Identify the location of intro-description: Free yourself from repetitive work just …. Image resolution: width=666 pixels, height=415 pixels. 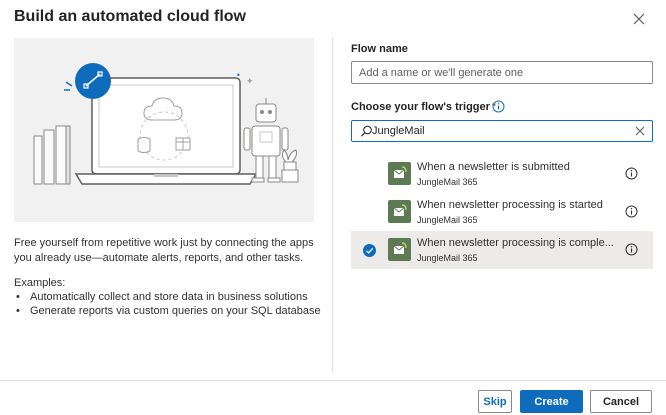
(164, 250).